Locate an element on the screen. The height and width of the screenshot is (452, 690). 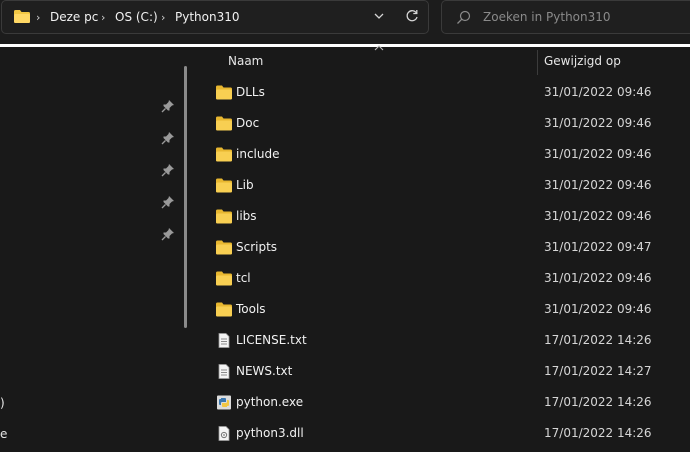
file-name: python3.dll is located at coordinates (270, 433).